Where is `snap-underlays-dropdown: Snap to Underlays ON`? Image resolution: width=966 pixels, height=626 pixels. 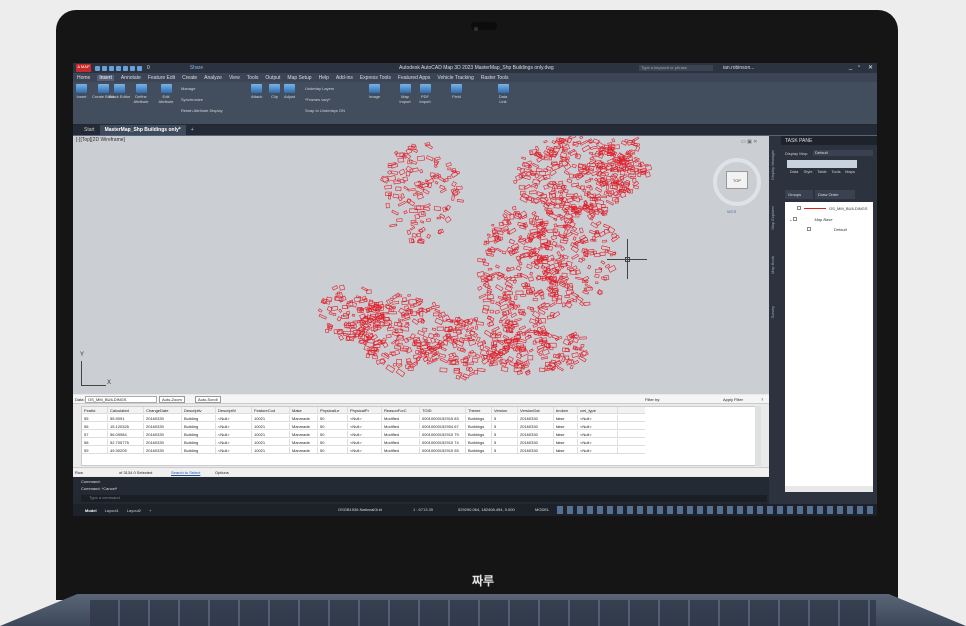 snap-underlays-dropdown: Snap to Underlays ON is located at coordinates (325, 110).